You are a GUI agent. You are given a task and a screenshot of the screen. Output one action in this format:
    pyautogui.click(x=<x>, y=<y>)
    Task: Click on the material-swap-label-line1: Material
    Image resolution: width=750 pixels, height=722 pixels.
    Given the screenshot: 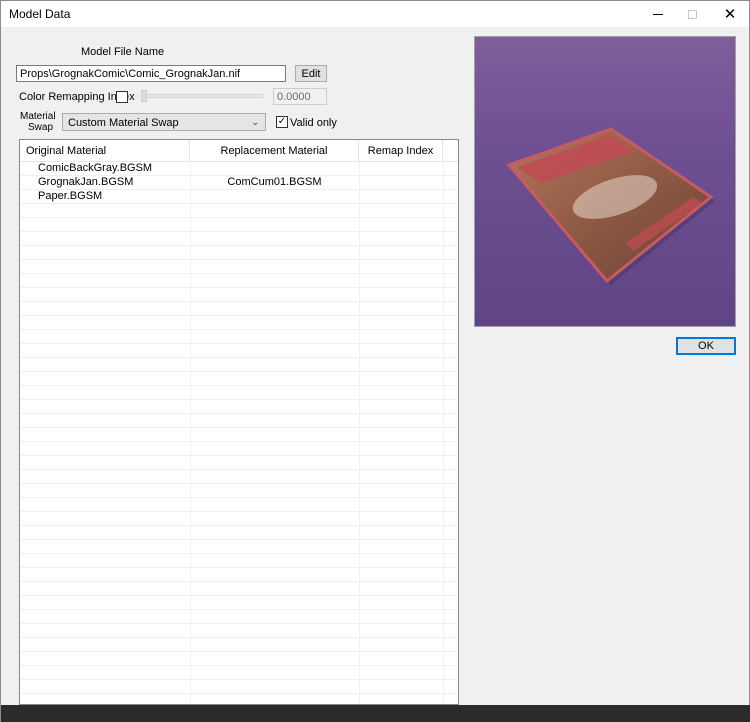 What is the action you would take?
    pyautogui.click(x=38, y=116)
    